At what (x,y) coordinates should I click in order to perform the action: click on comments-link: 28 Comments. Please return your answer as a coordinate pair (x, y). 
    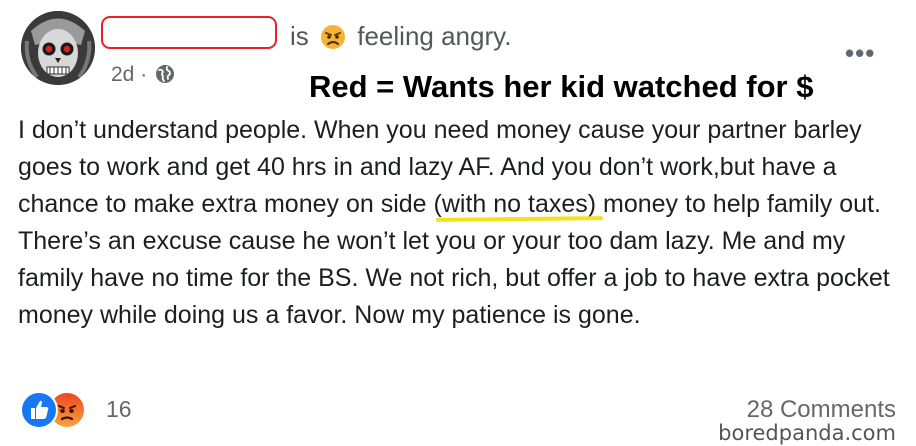
    Looking at the image, I should click on (821, 410).